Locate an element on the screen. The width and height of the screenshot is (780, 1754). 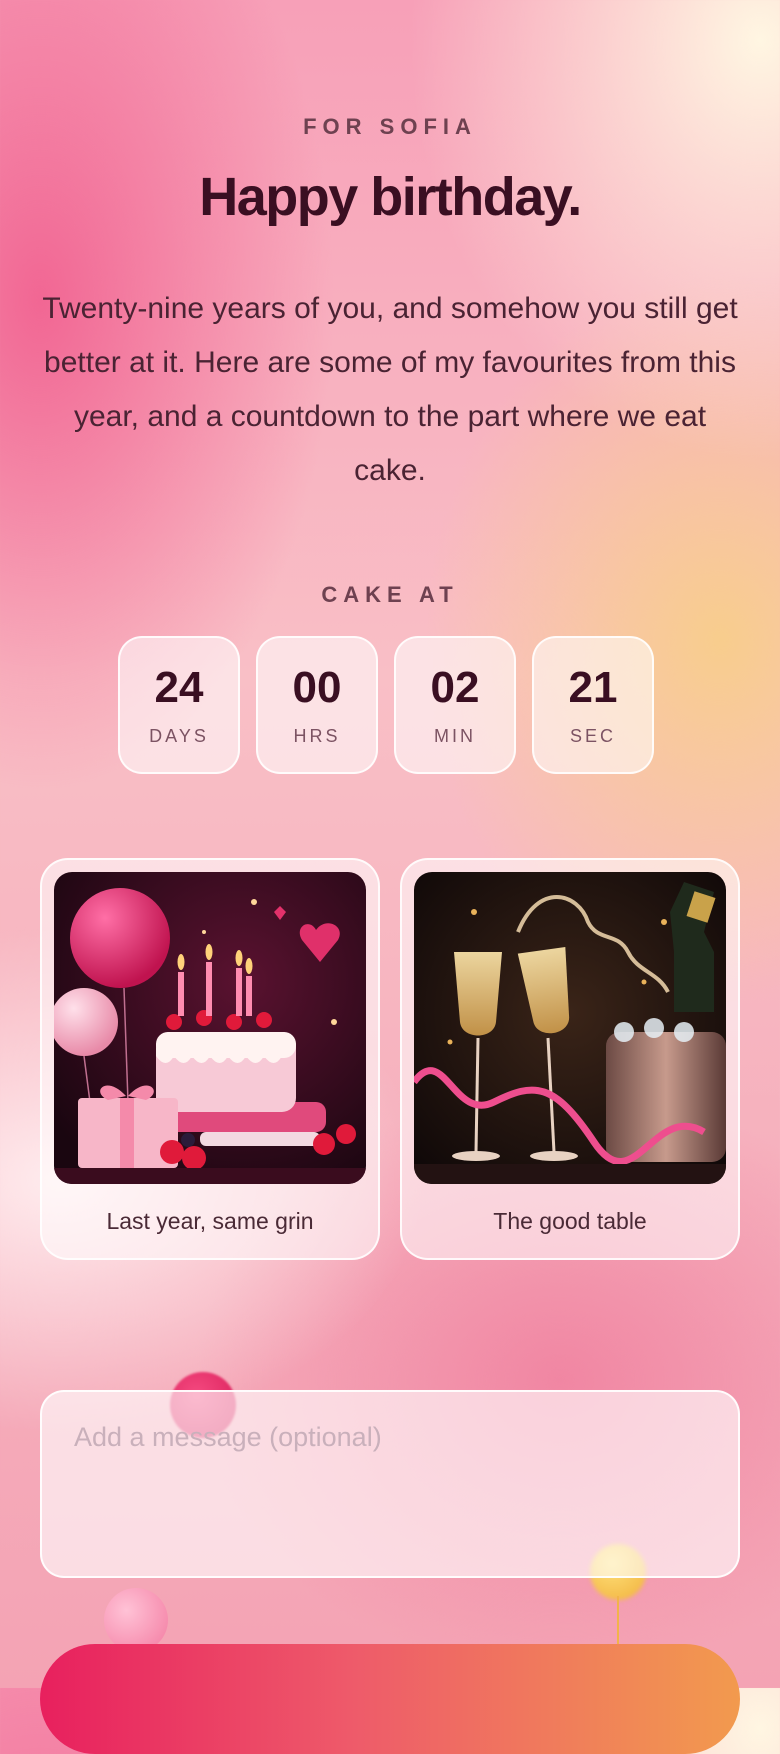
countdown-hours: 00 HRS is located at coordinates (317, 705).